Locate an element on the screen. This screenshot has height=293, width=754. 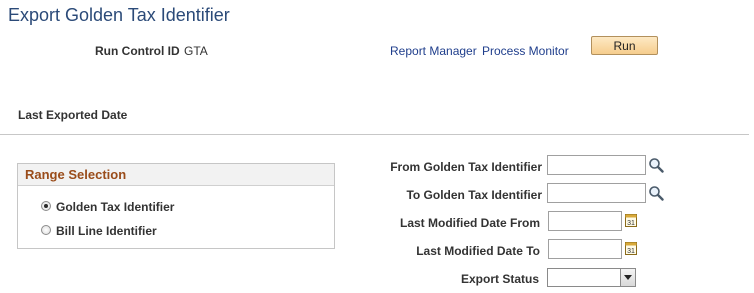
golden-tax-identifier-radio-label: Golden Tax Identifier is located at coordinates (115, 207).